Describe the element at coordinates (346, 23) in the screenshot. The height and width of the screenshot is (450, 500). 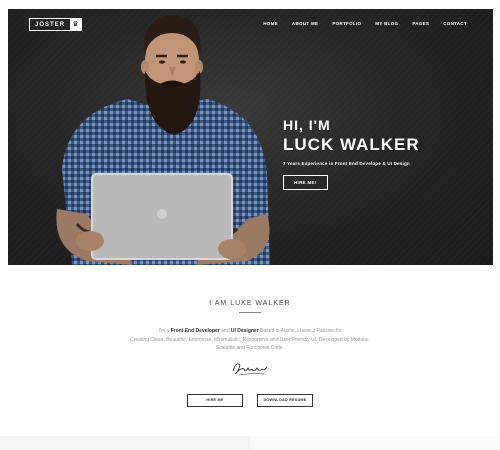
I see `nav-portfolio: PORTFOLIO` at that location.